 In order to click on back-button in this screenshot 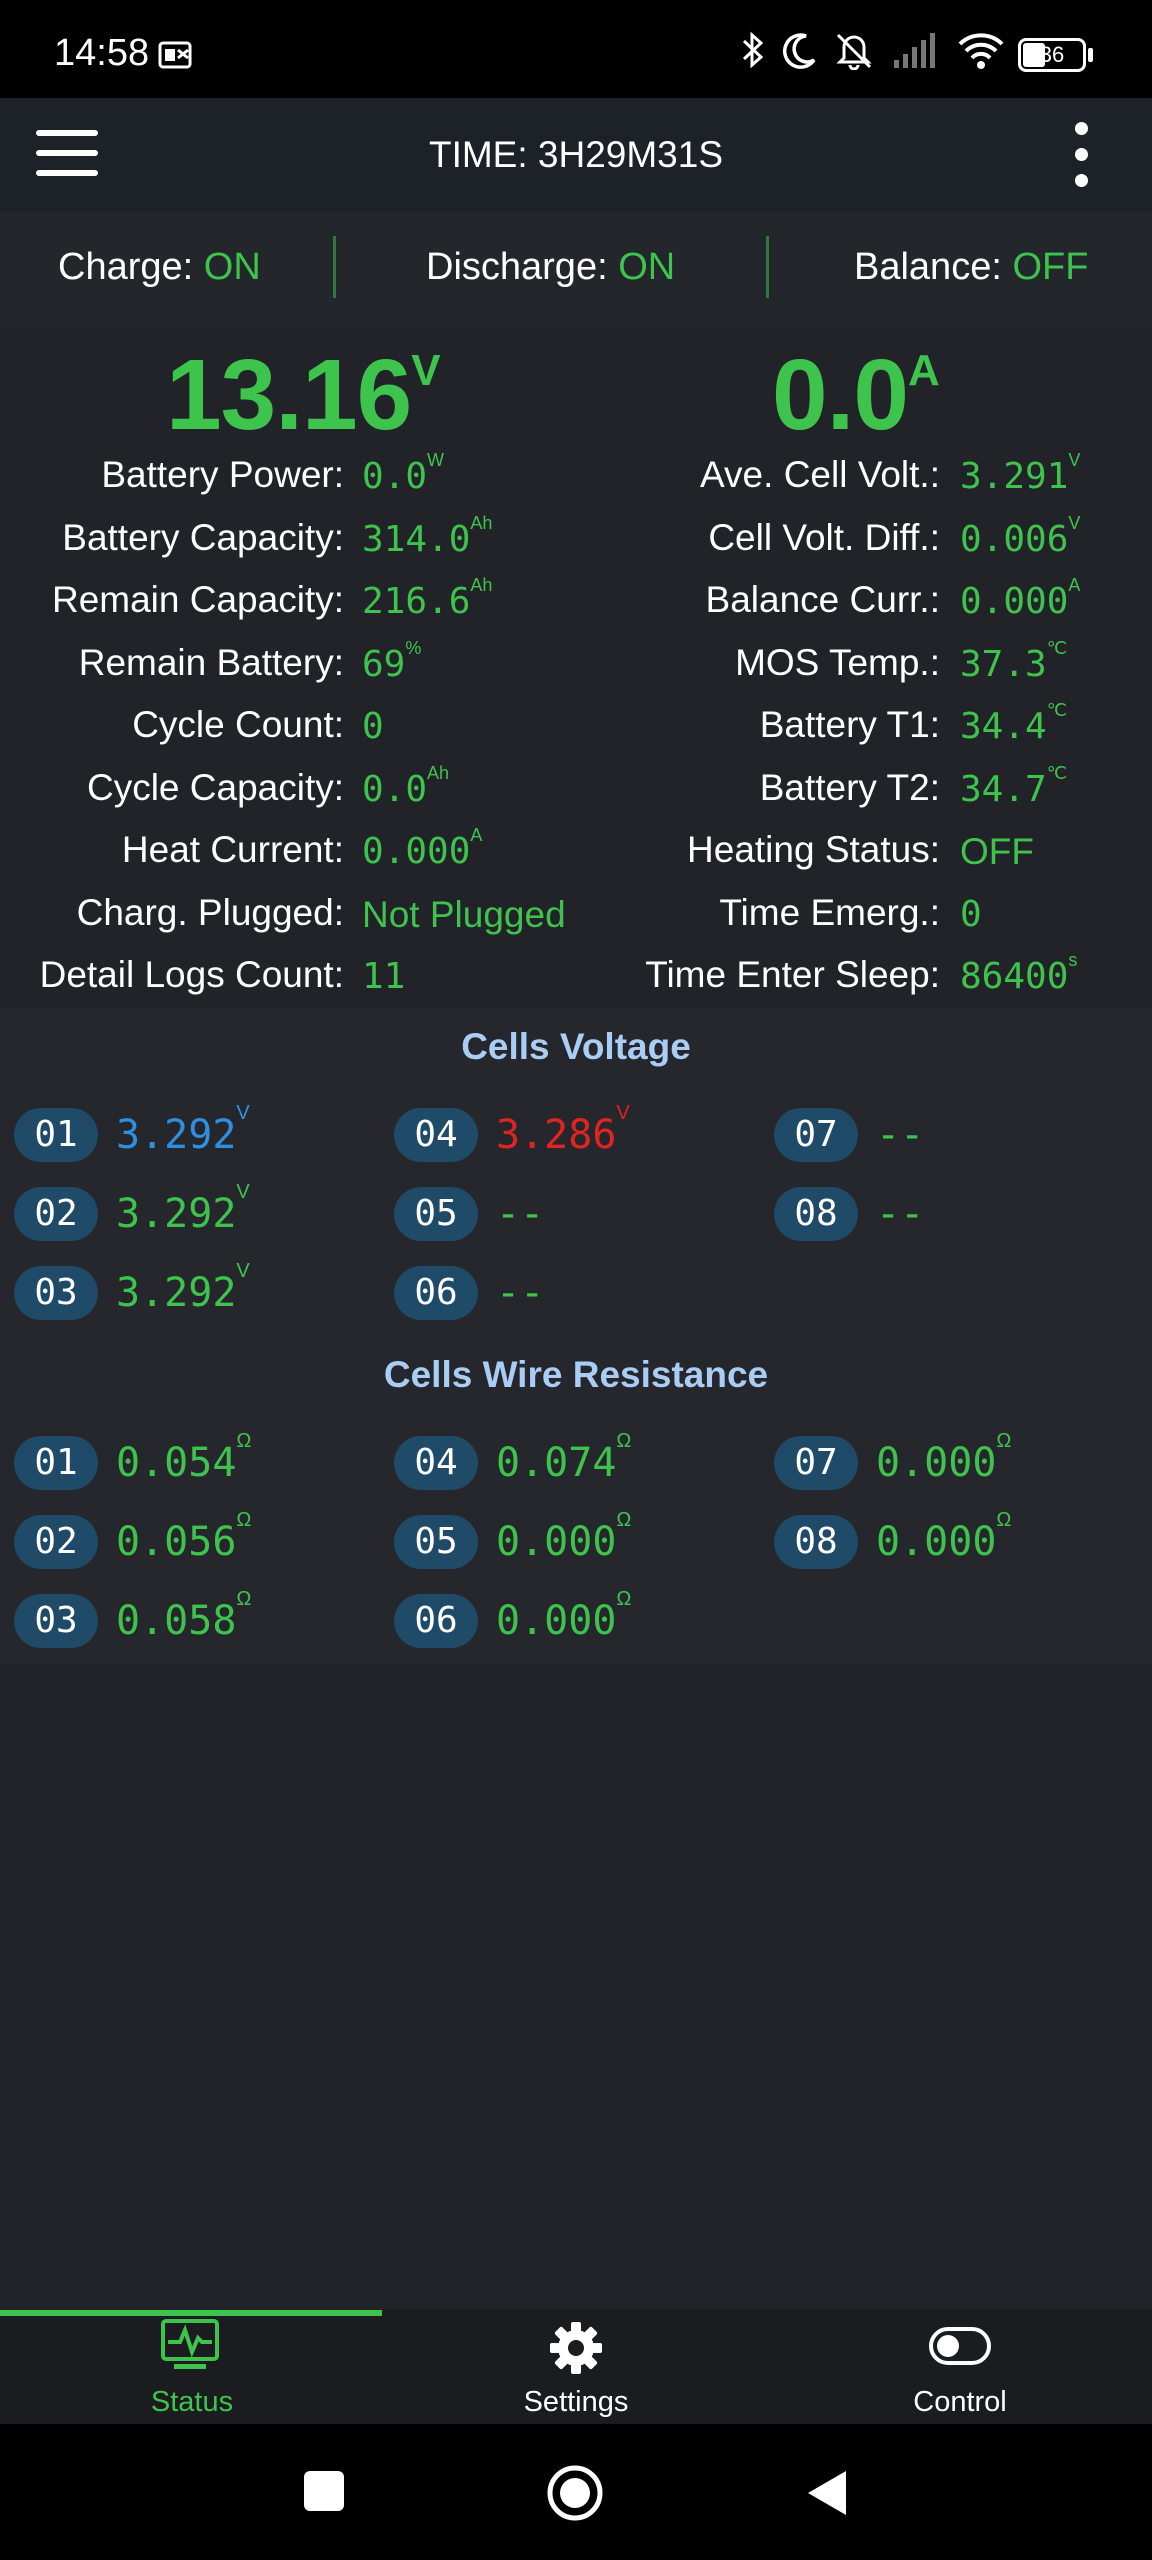, I will do `click(826, 2493)`.